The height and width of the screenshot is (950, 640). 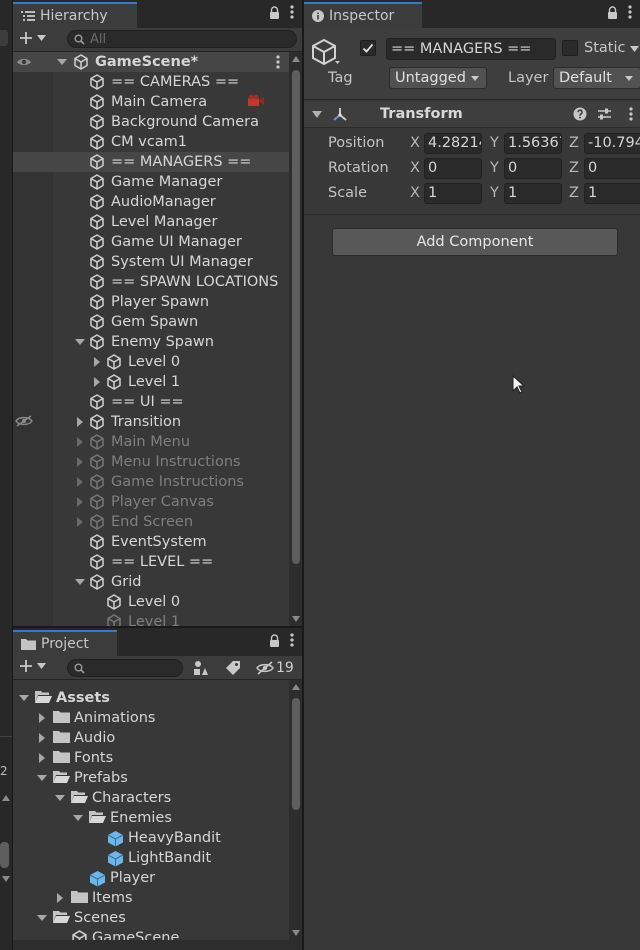 What do you see at coordinates (151, 898) in the screenshot?
I see `folder-item: Items` at bounding box center [151, 898].